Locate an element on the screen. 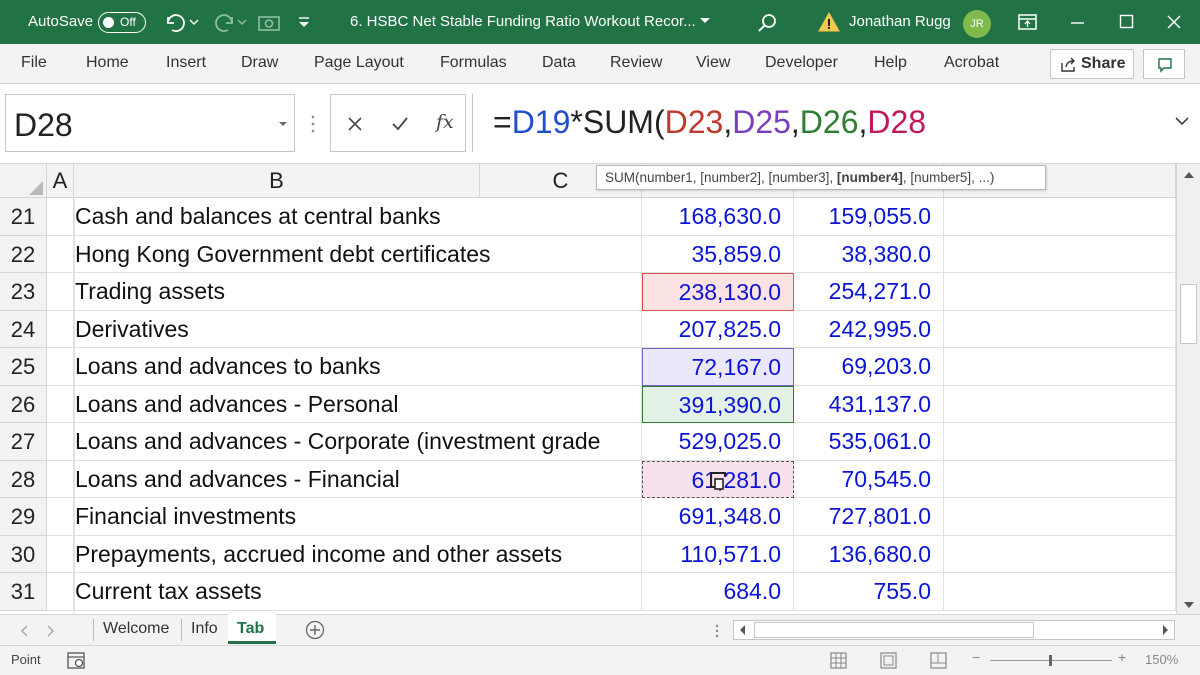 The image size is (1200, 675). title-dropdown-icon is located at coordinates (705, 21).